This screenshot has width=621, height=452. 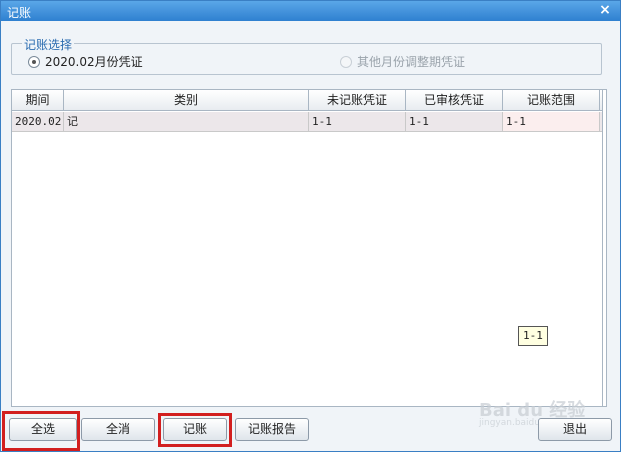 I want to click on window-title: 记账, so click(x=19, y=13).